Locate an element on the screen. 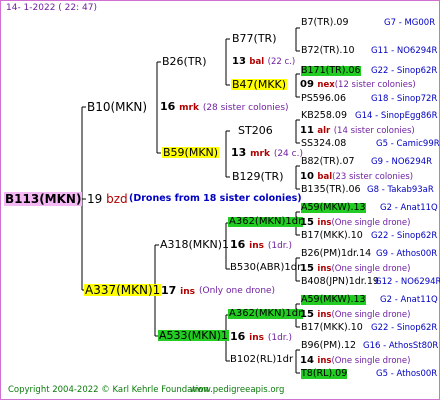  gen3-info-6: 15 ins(One single drone) is located at coordinates (355, 268).